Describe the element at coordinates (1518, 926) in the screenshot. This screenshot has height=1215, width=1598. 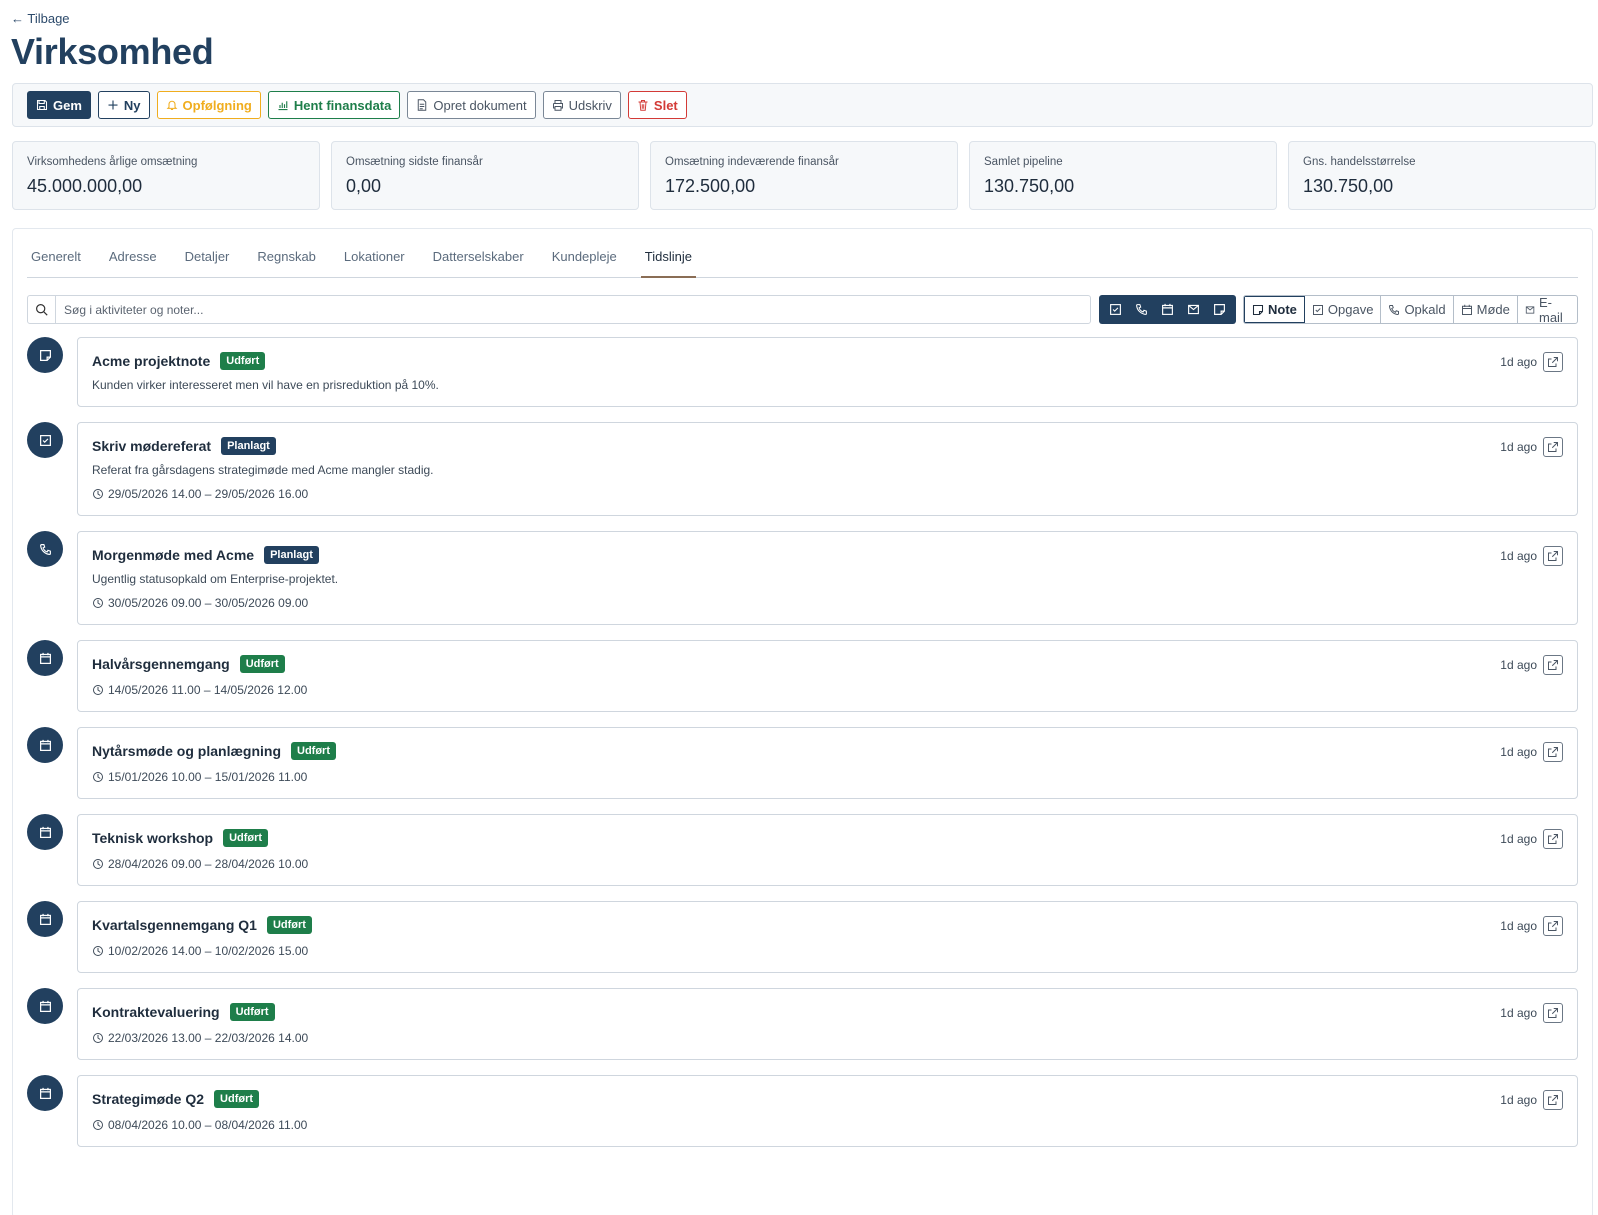
I see `relative-time: 1d ago` at that location.